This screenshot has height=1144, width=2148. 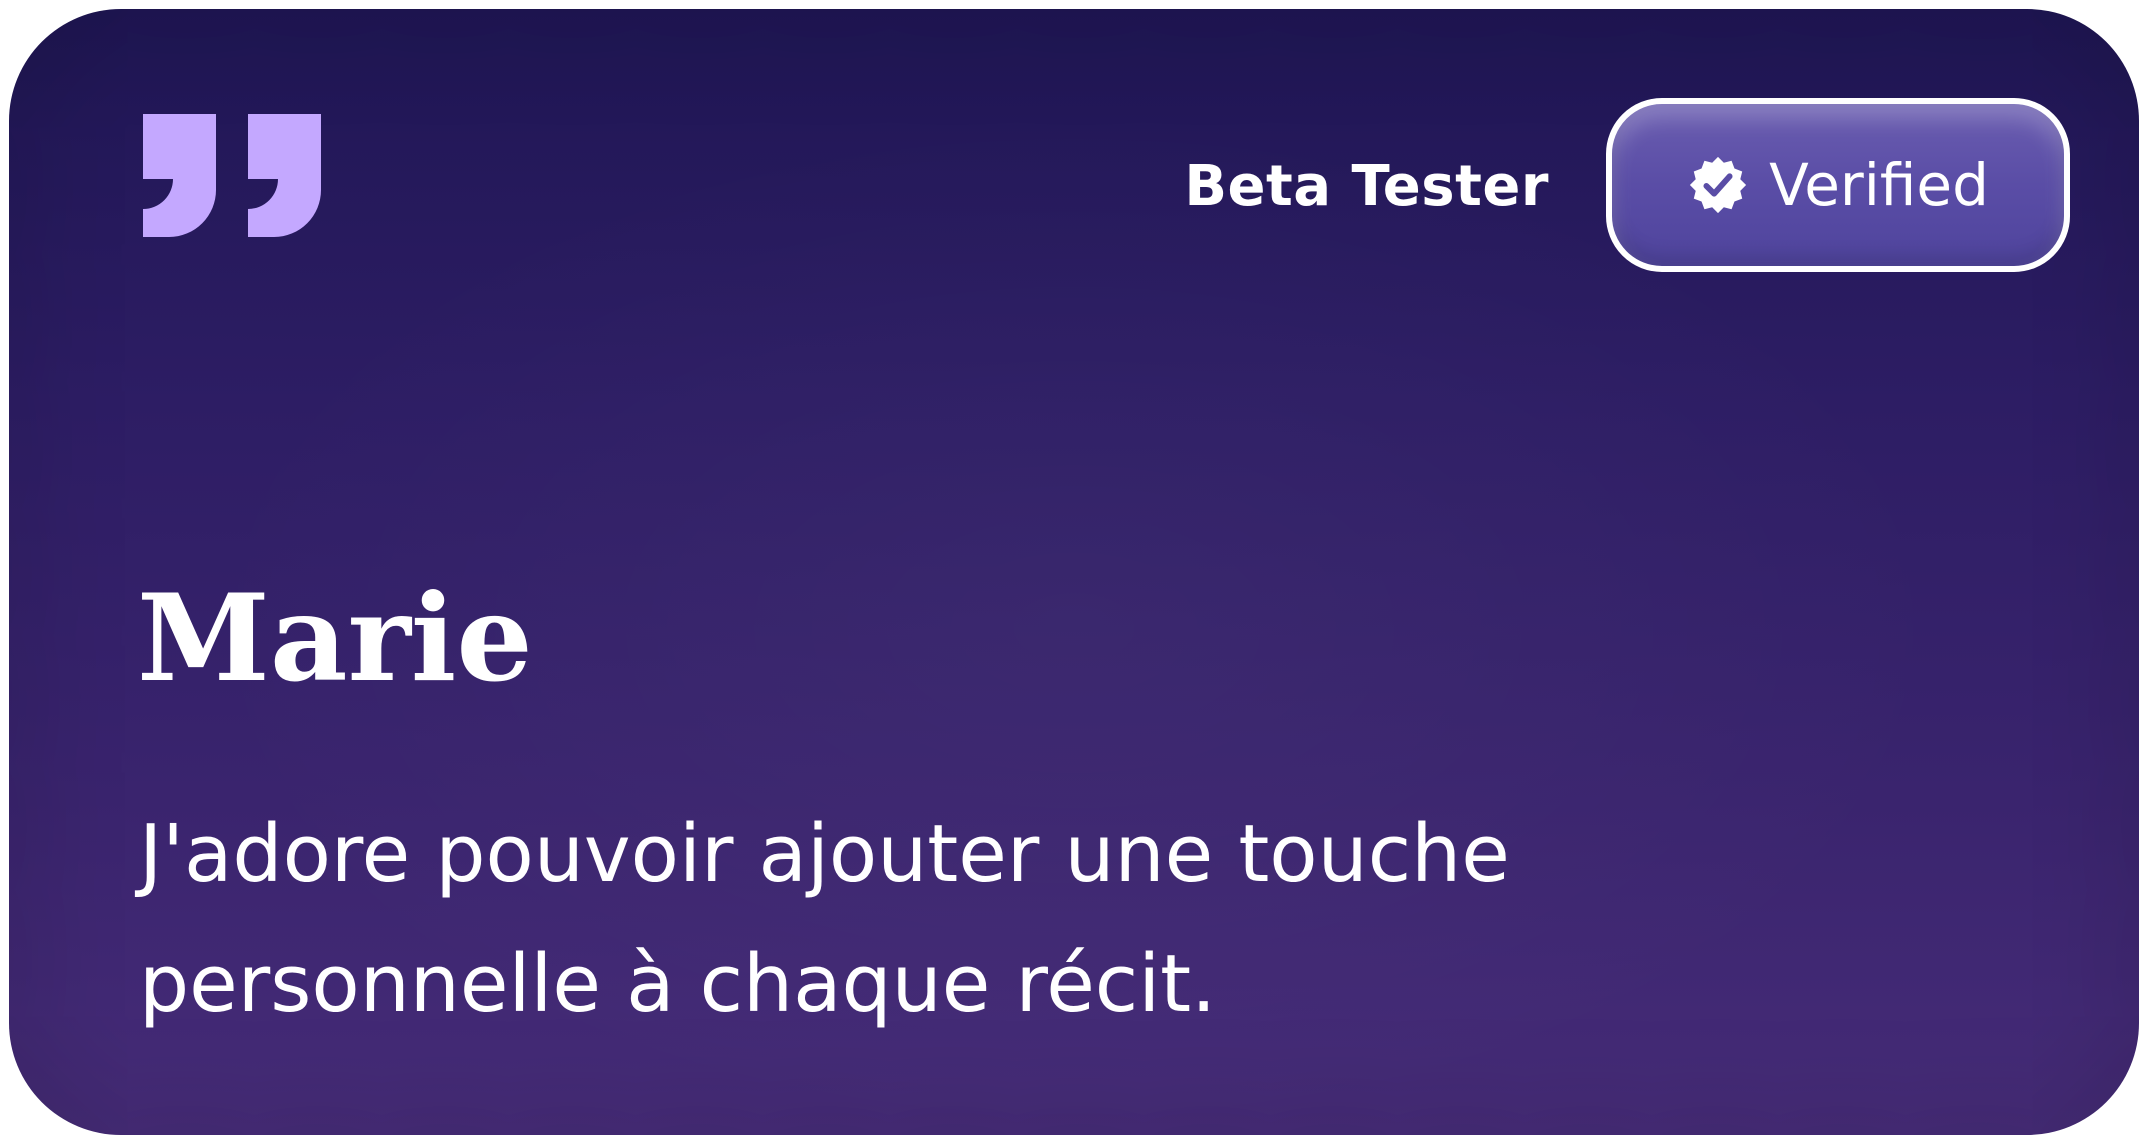 What do you see at coordinates (1366, 186) in the screenshot?
I see `badge-label: Beta Tester` at bounding box center [1366, 186].